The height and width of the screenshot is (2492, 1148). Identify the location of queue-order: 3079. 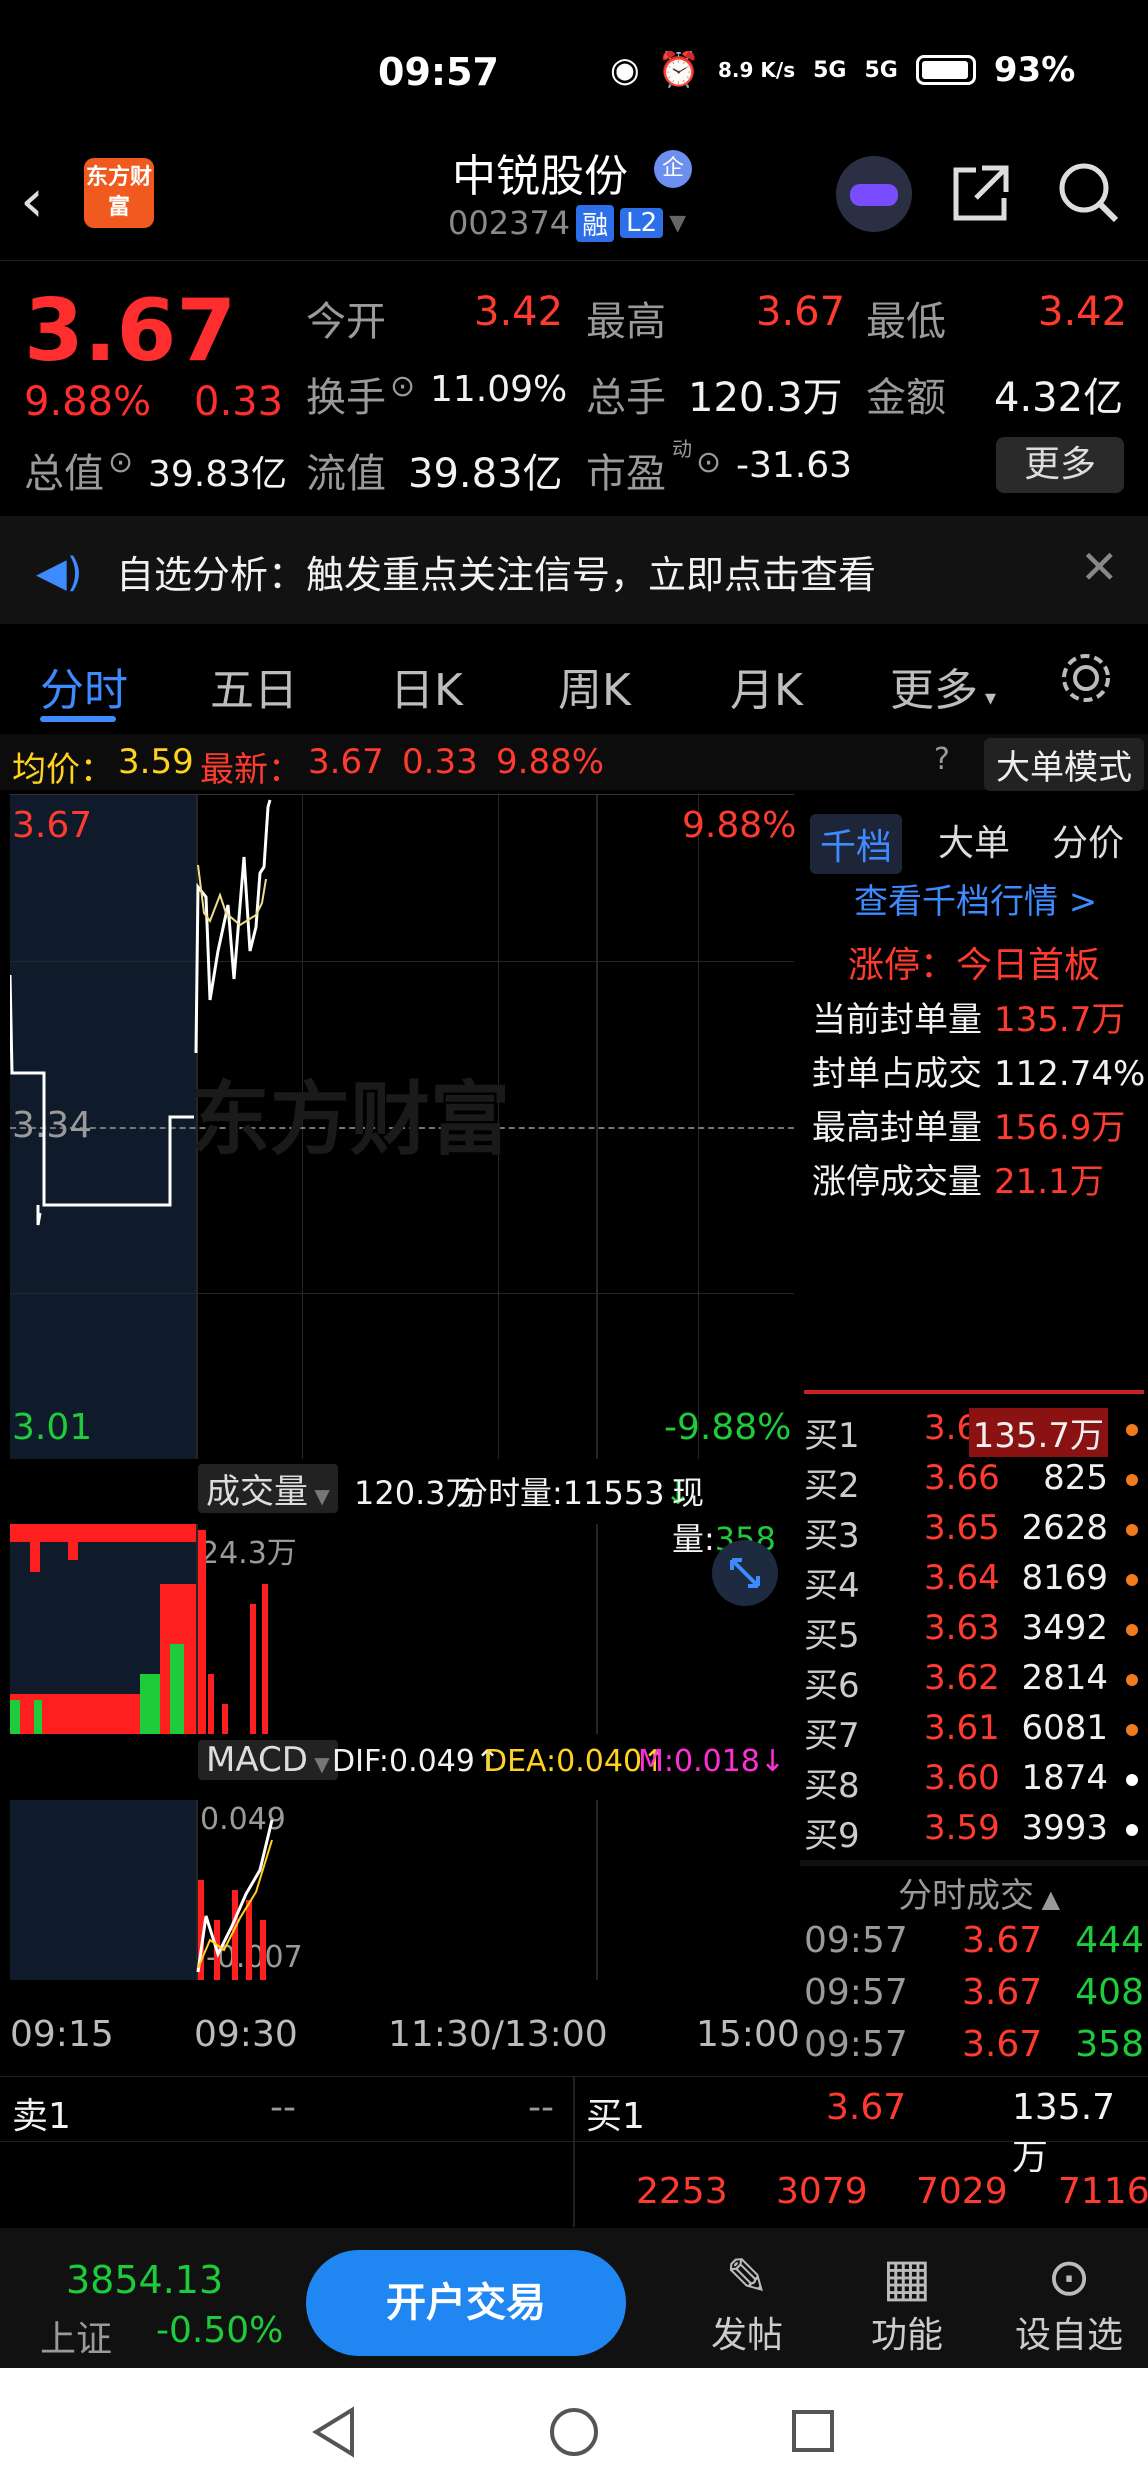
(822, 2191).